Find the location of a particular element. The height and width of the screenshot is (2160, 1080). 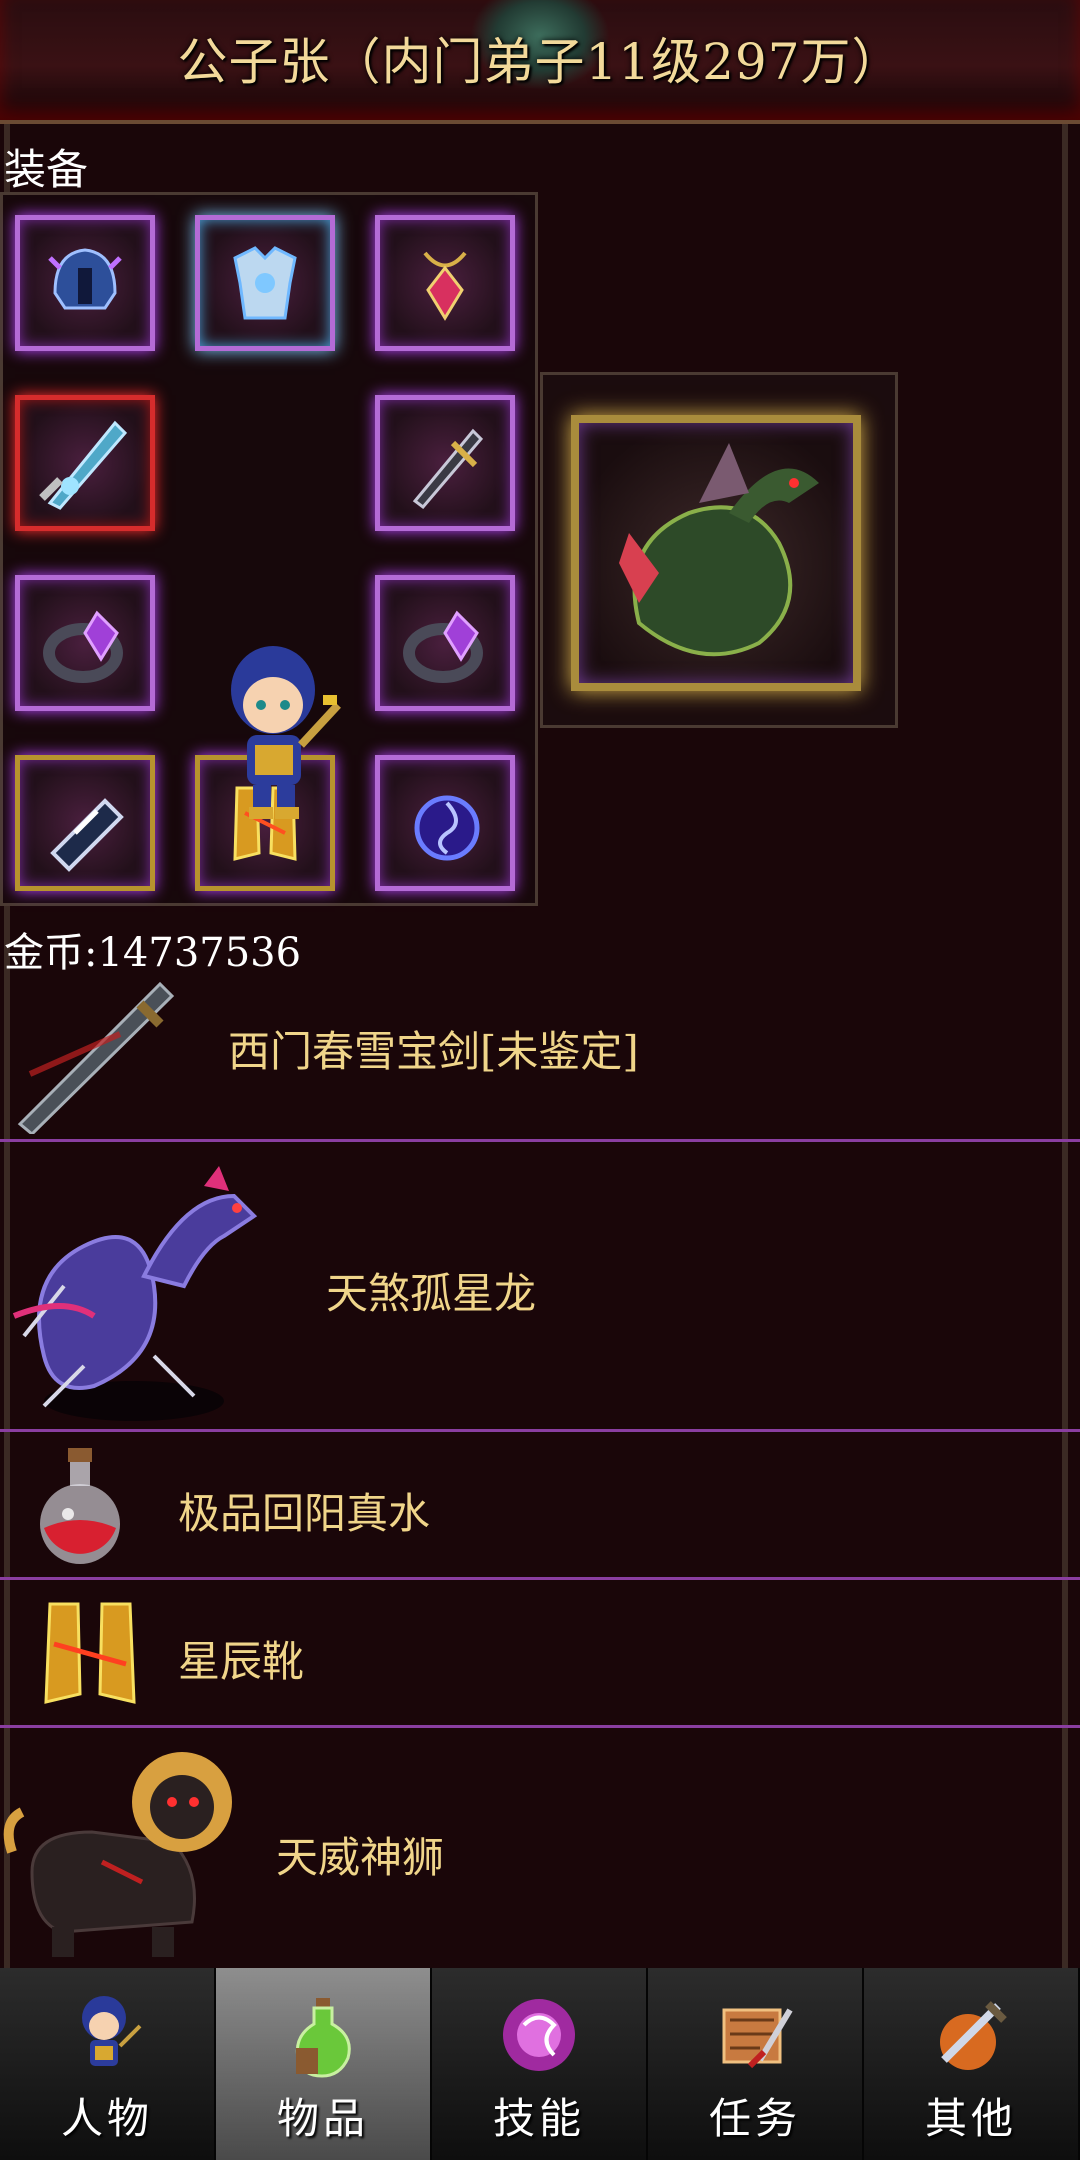

tab-quests: 任务 is located at coordinates (756, 2064).